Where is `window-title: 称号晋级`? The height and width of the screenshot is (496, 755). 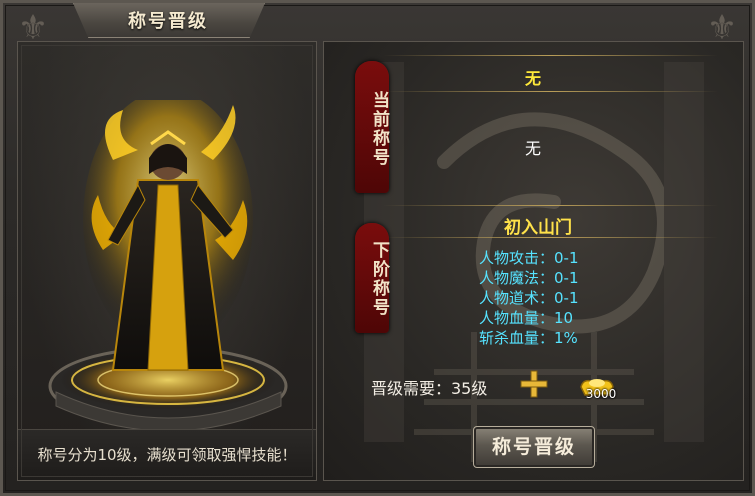
window-title: 称号晋级 is located at coordinates (168, 21).